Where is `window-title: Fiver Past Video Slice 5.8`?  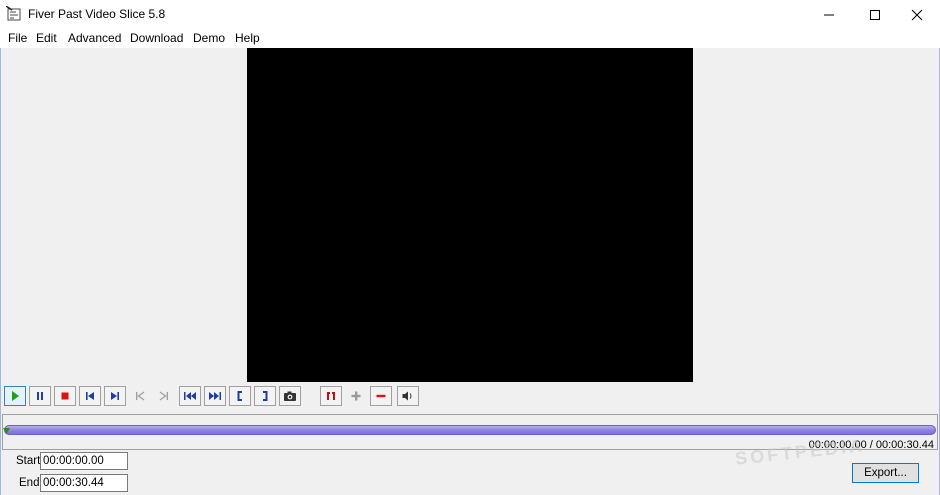
window-title: Fiver Past Video Slice 5.8 is located at coordinates (97, 14).